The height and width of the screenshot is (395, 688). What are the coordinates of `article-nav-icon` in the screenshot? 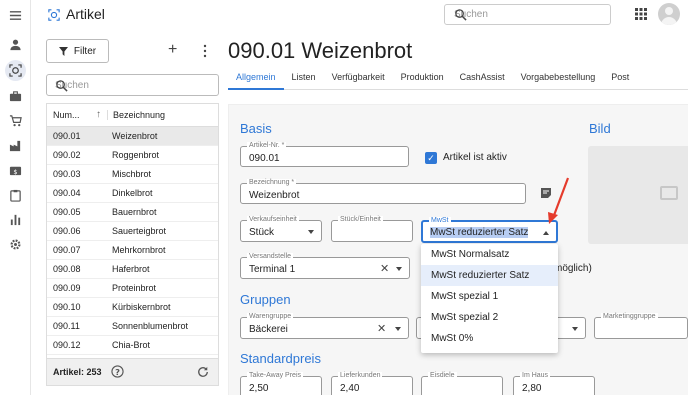 It's located at (15, 70).